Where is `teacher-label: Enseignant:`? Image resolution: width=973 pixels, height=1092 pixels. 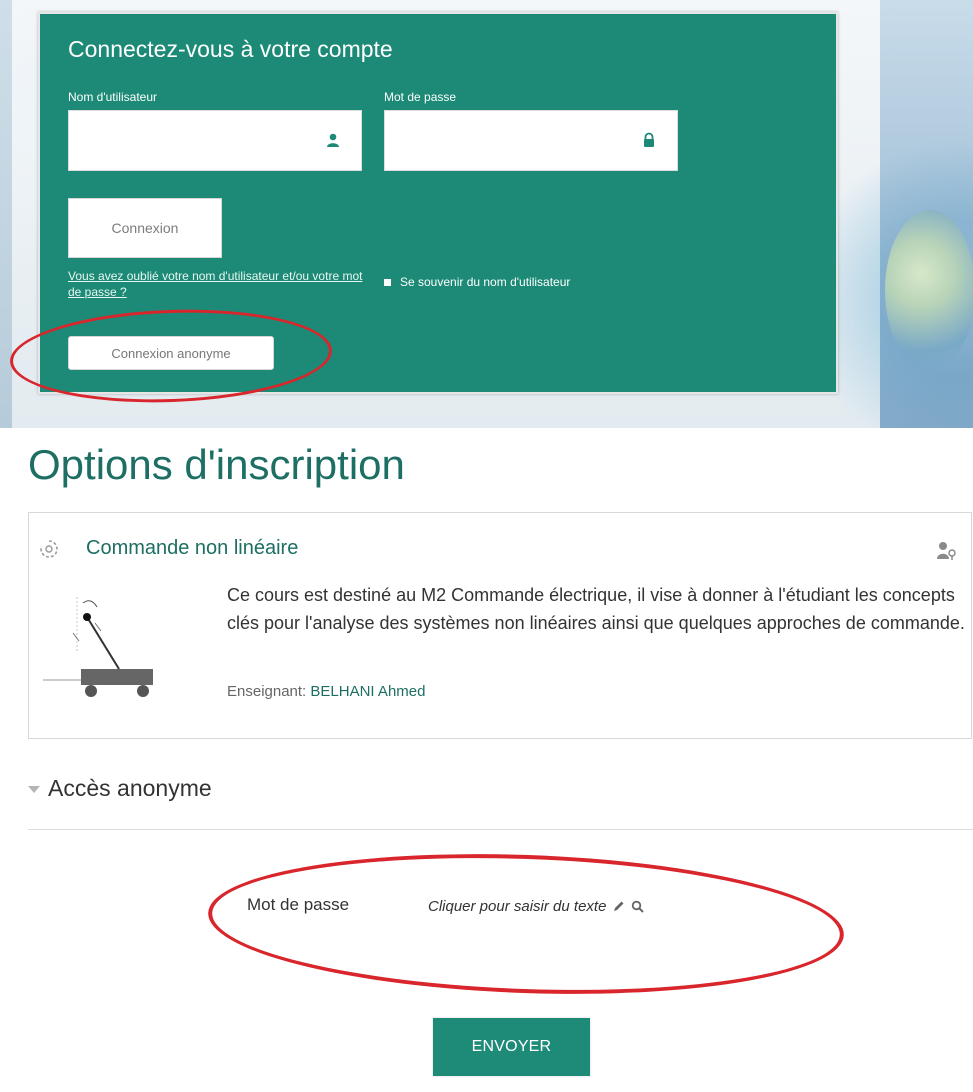 teacher-label: Enseignant: is located at coordinates (267, 691).